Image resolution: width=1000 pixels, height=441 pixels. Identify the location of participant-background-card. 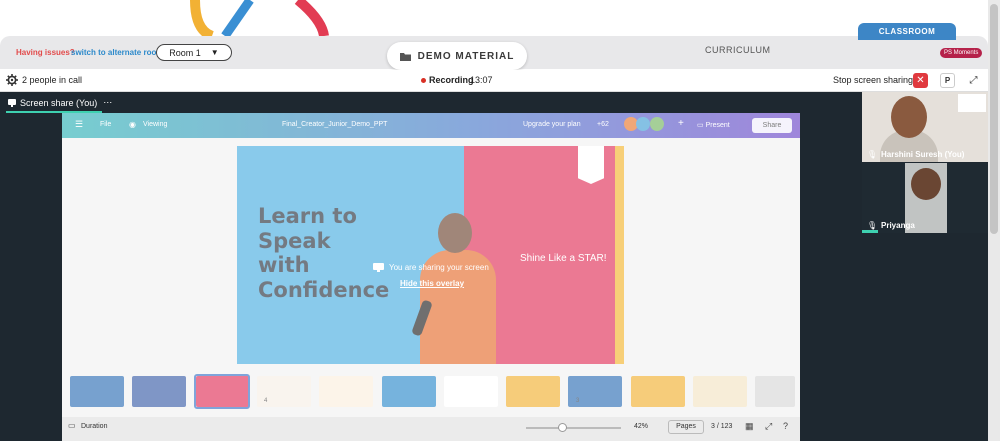
(972, 103).